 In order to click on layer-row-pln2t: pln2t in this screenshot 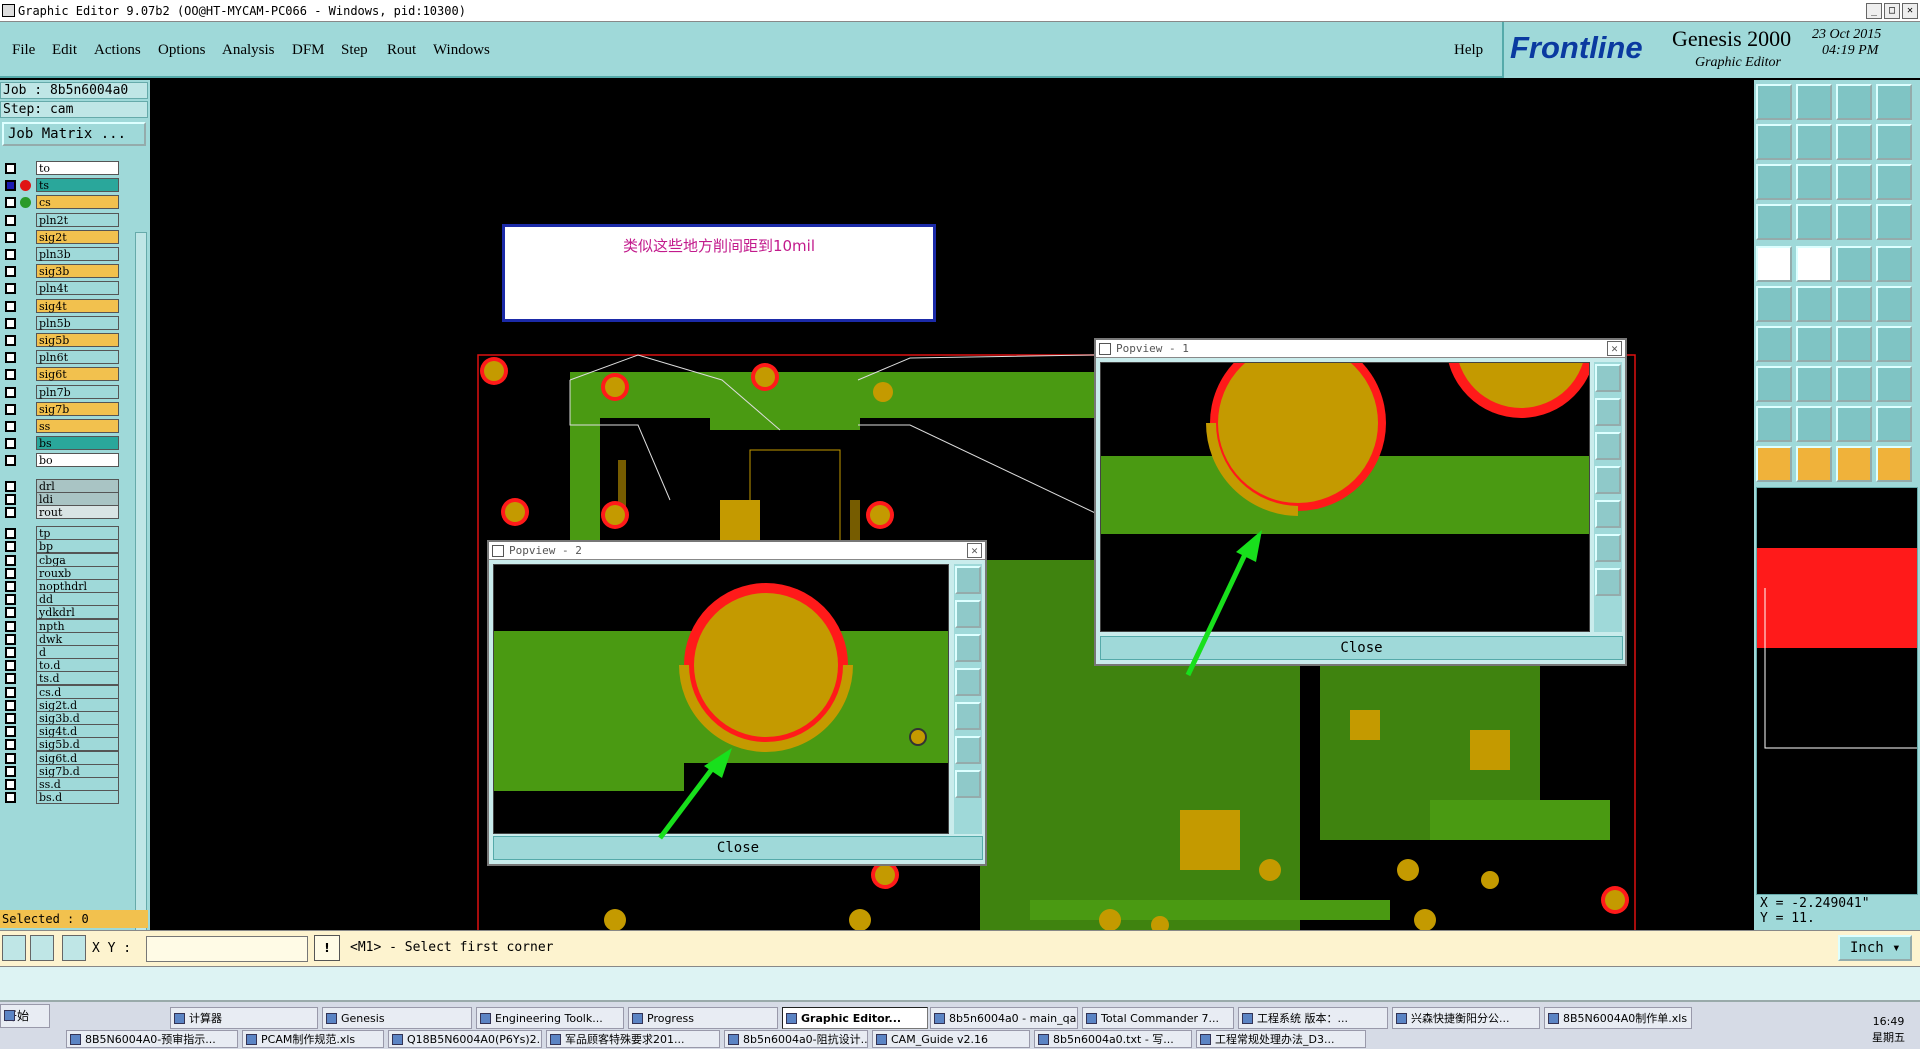, I will do `click(65, 220)`.